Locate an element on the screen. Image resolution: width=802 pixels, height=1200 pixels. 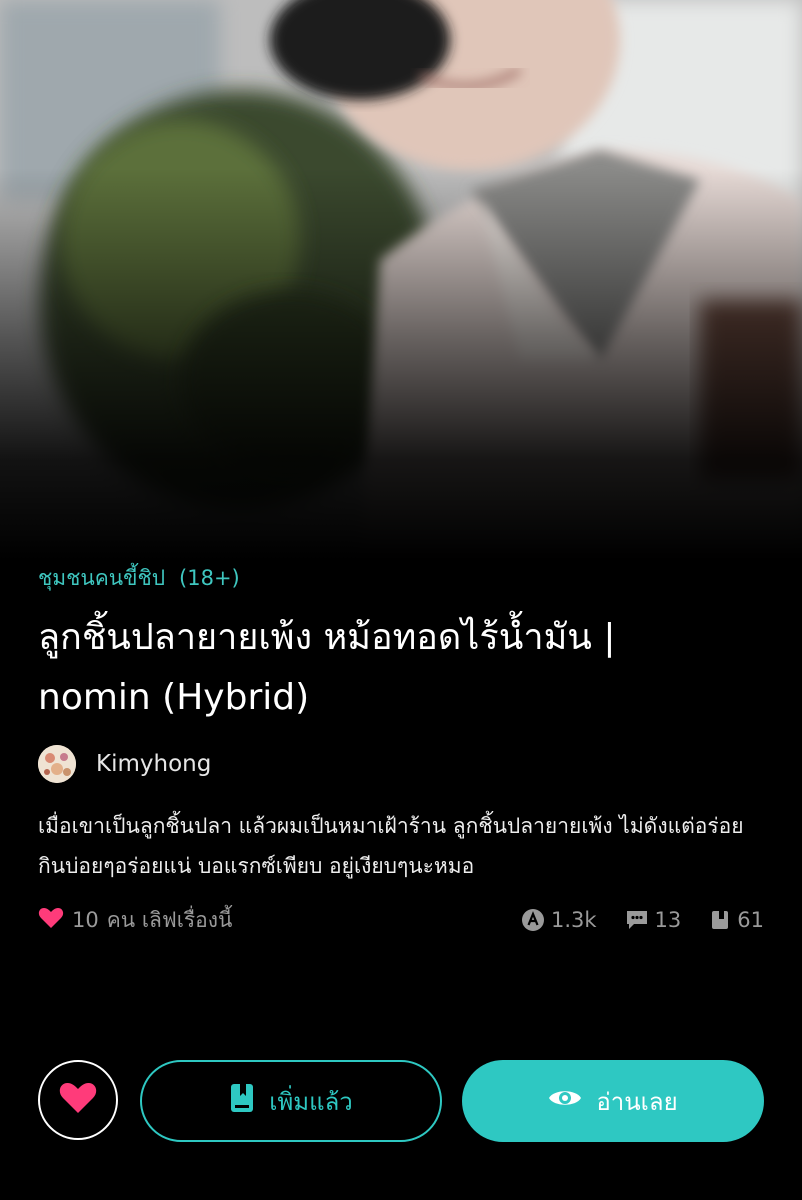
story-counts: 1.3k 13 61 is located at coordinates (642, 920).